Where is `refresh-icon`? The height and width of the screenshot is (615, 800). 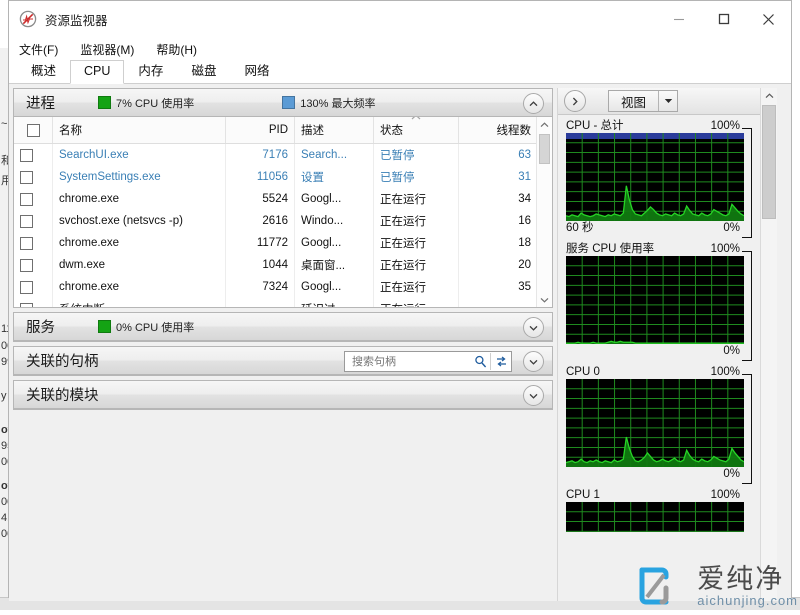
refresh-icon is located at coordinates (500, 361).